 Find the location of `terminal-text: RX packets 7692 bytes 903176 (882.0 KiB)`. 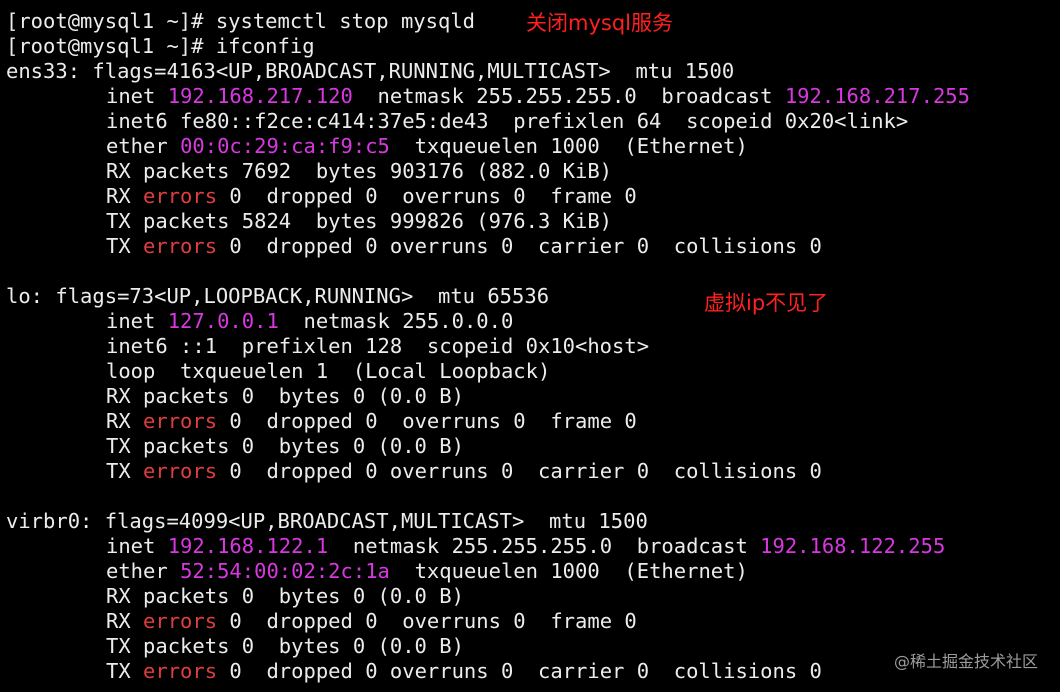

terminal-text: RX packets 7692 bytes 903176 (882.0 KiB) is located at coordinates (359, 171).